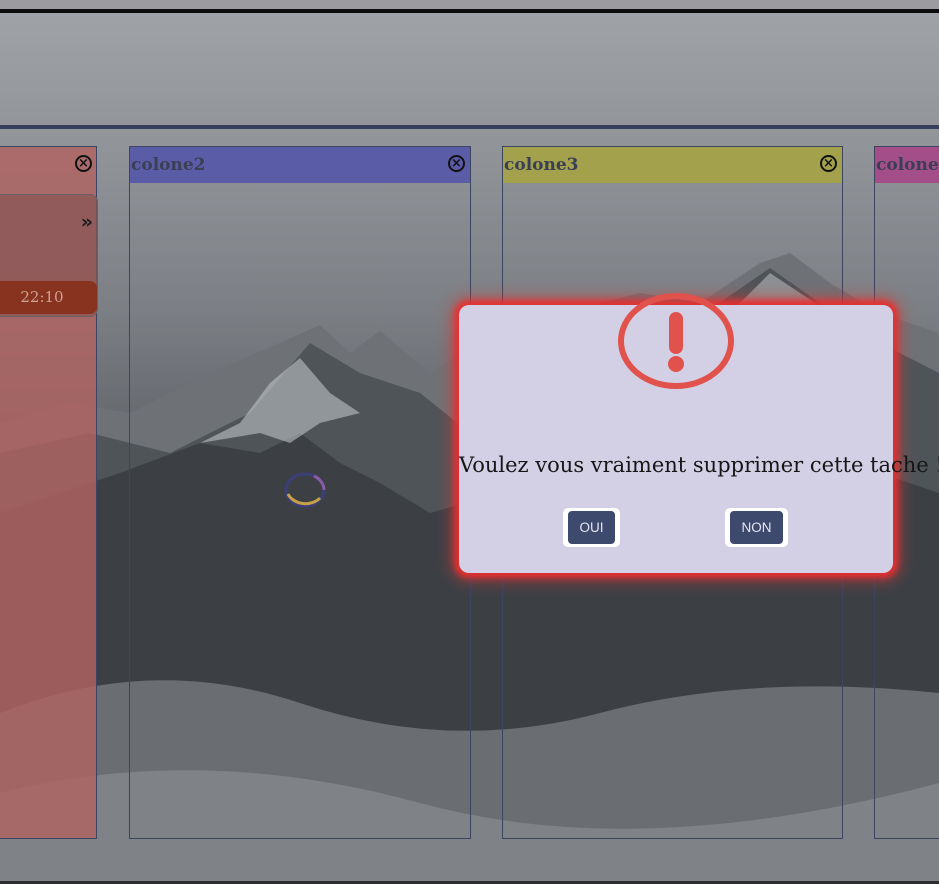 The width and height of the screenshot is (939, 884). I want to click on cancel-button-frame: NON, so click(756, 527).